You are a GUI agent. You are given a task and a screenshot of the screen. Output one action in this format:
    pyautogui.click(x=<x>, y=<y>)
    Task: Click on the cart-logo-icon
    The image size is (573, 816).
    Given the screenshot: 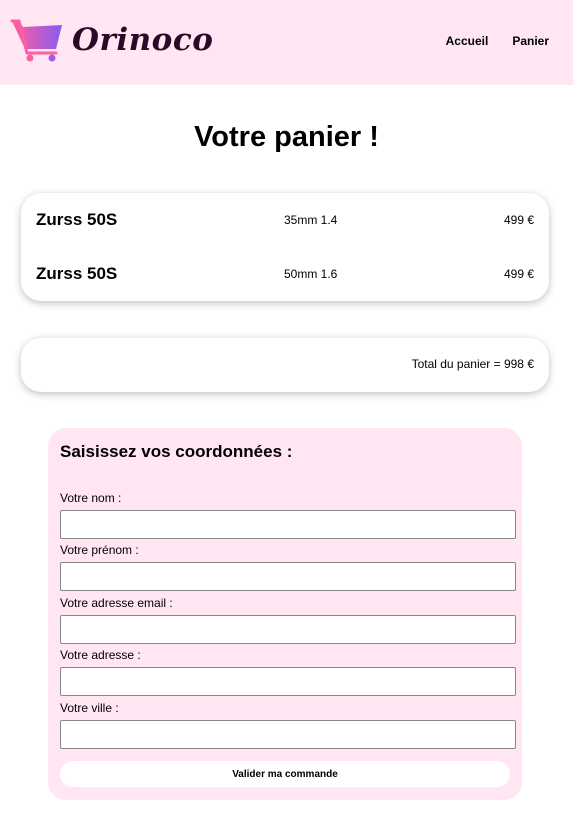 What is the action you would take?
    pyautogui.click(x=36, y=40)
    